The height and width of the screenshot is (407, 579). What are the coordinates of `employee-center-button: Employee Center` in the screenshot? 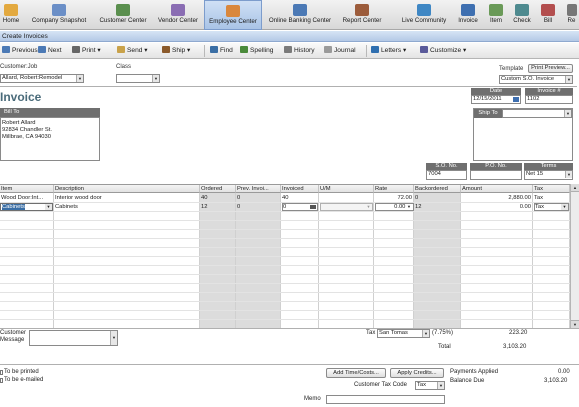 It's located at (233, 15).